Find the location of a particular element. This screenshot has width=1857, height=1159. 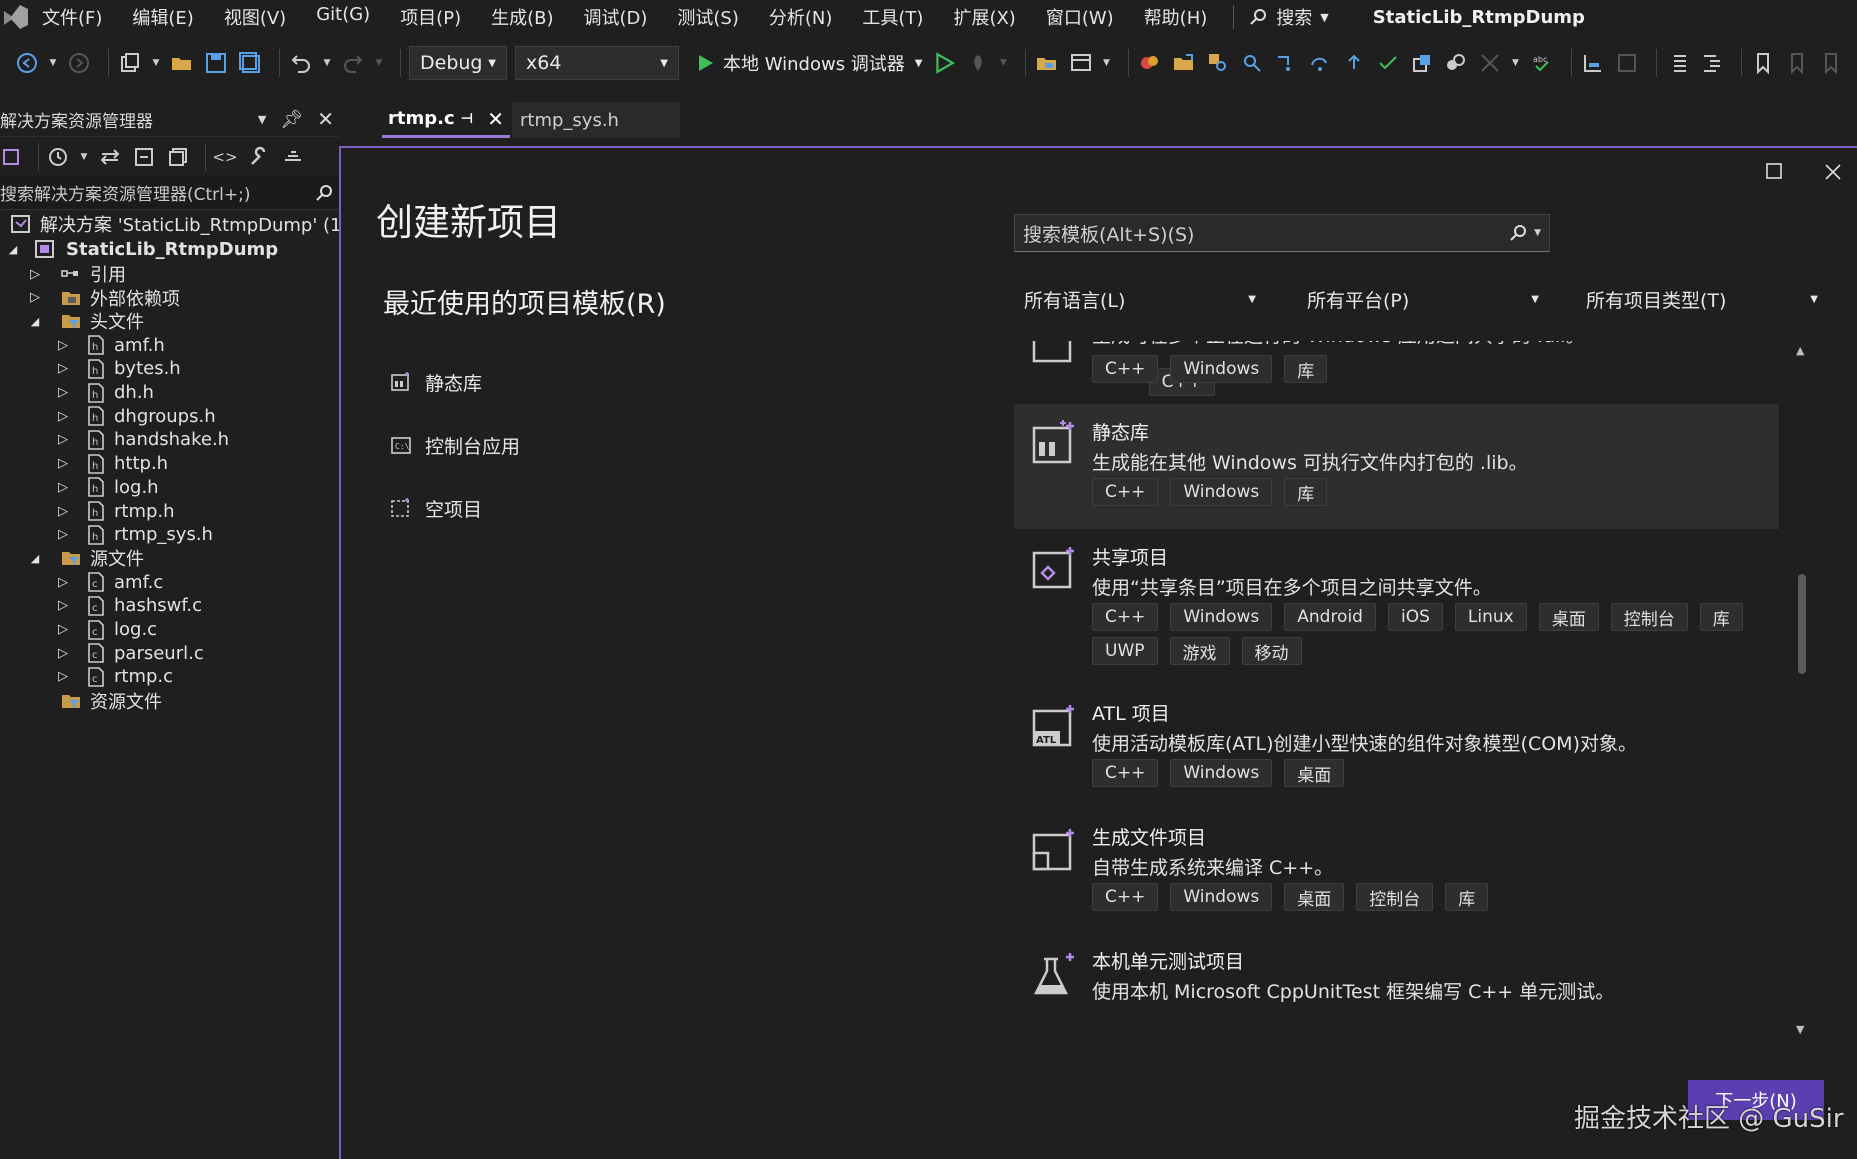

diagnostic-tool-icon is located at coordinates (1150, 63).